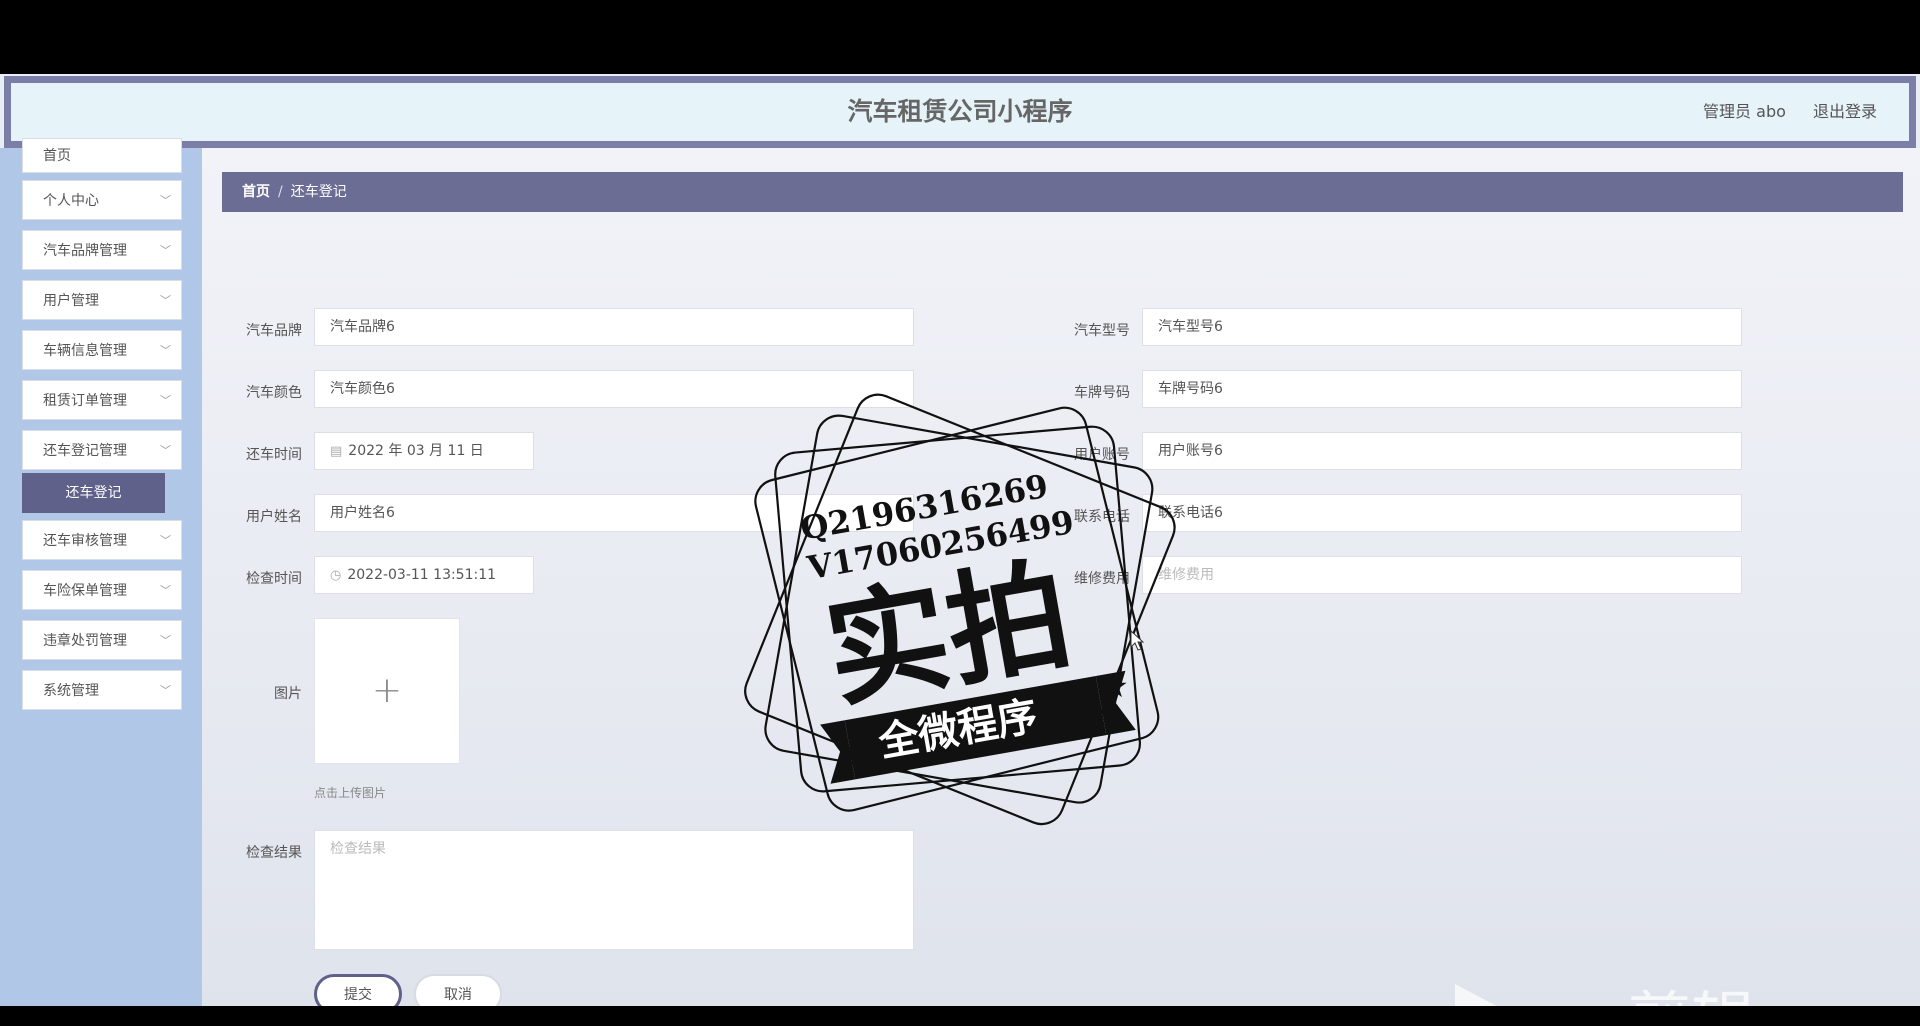 Image resolution: width=1920 pixels, height=1026 pixels. I want to click on sidebar-subitem-return-registration: 还车登记, so click(93, 493).